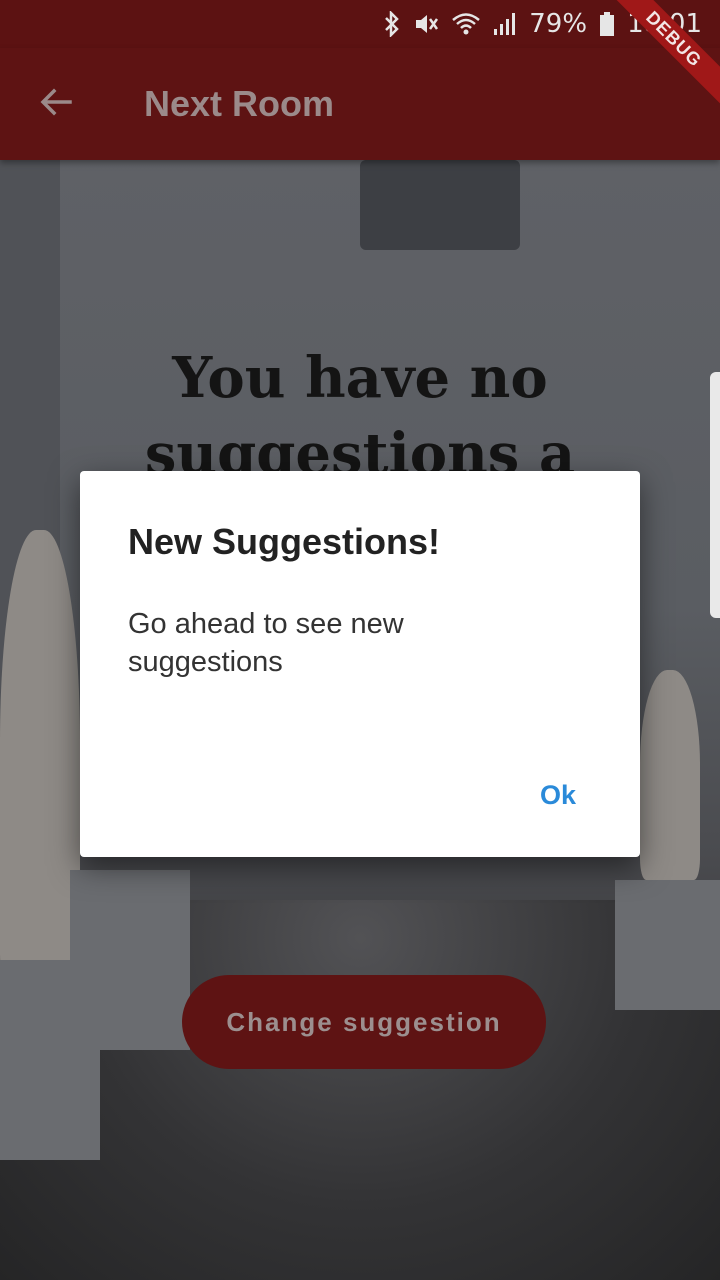 This screenshot has height=1280, width=720. Describe the element at coordinates (360, 24) in the screenshot. I see `status-bar: 79% 18:01` at that location.